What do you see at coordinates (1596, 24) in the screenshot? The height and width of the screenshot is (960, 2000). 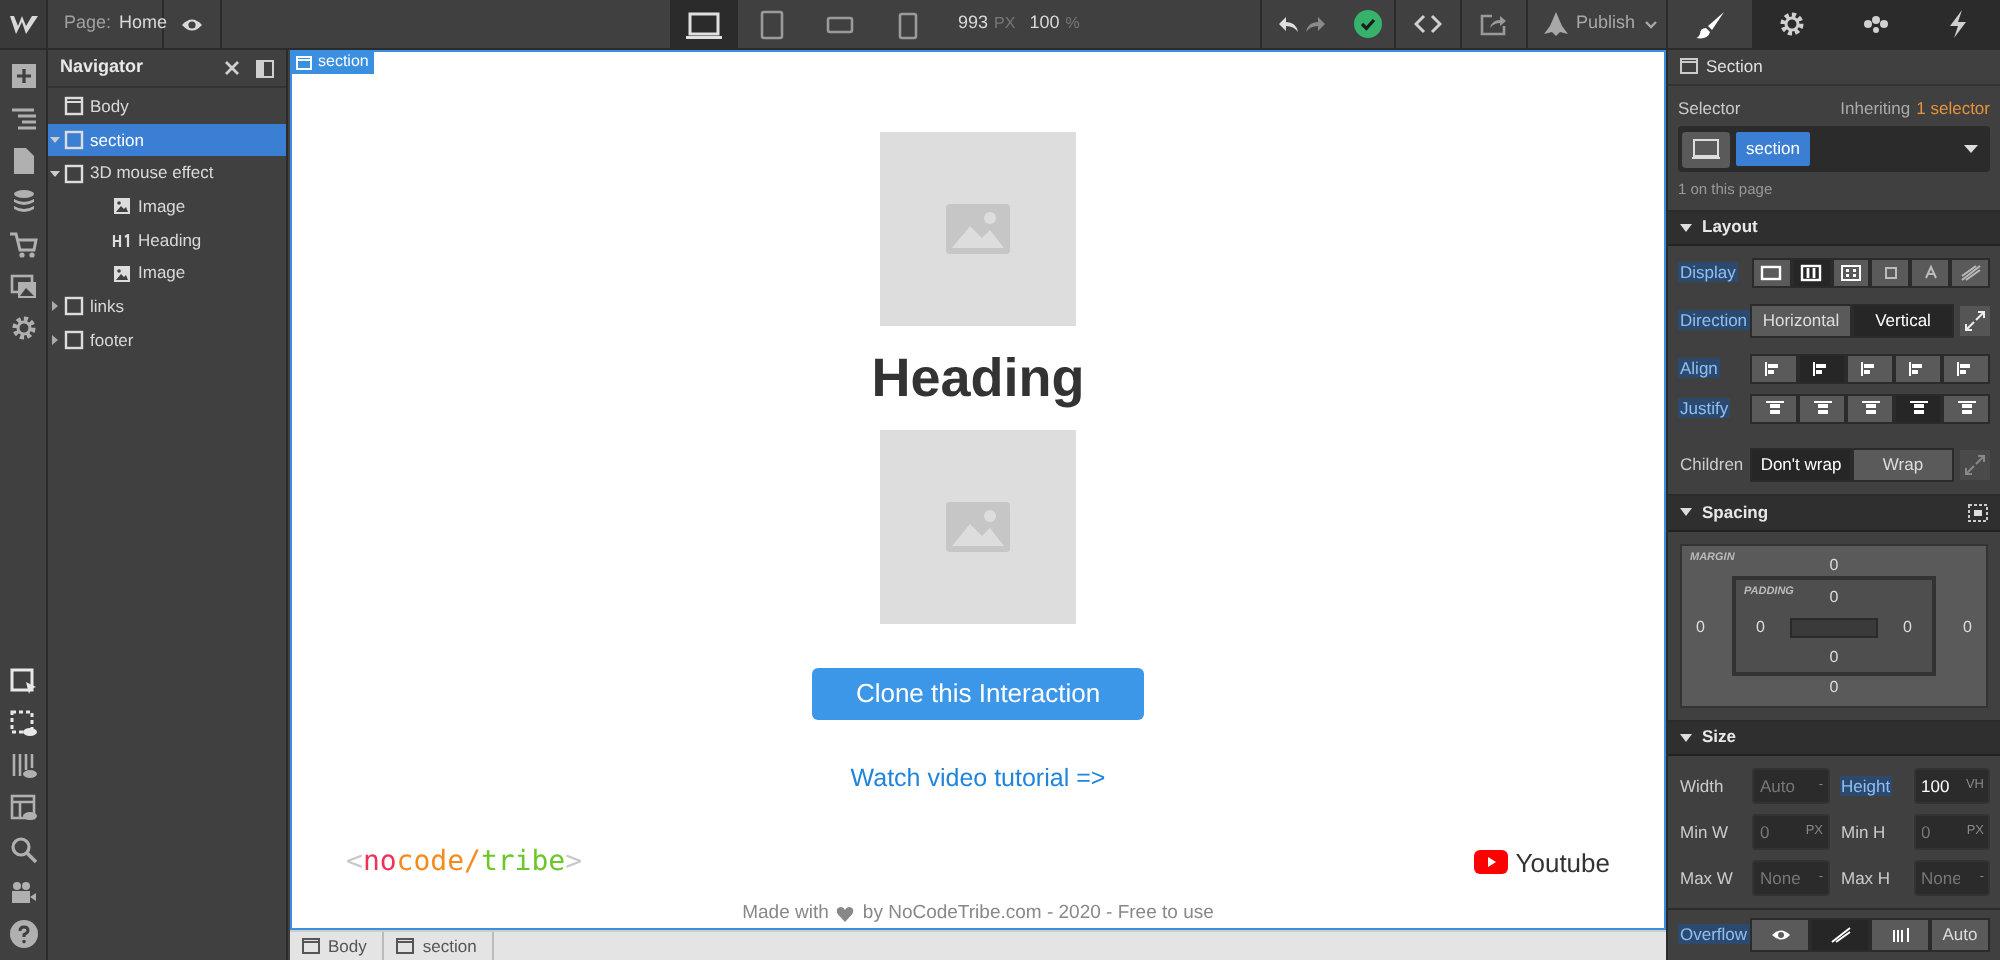 I see `publish-button: Publish` at bounding box center [1596, 24].